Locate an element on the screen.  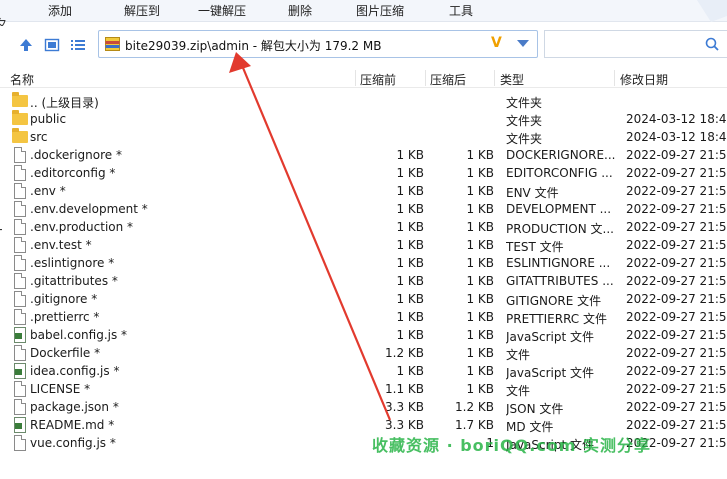
column-modified: 修改日期 is located at coordinates (644, 79).